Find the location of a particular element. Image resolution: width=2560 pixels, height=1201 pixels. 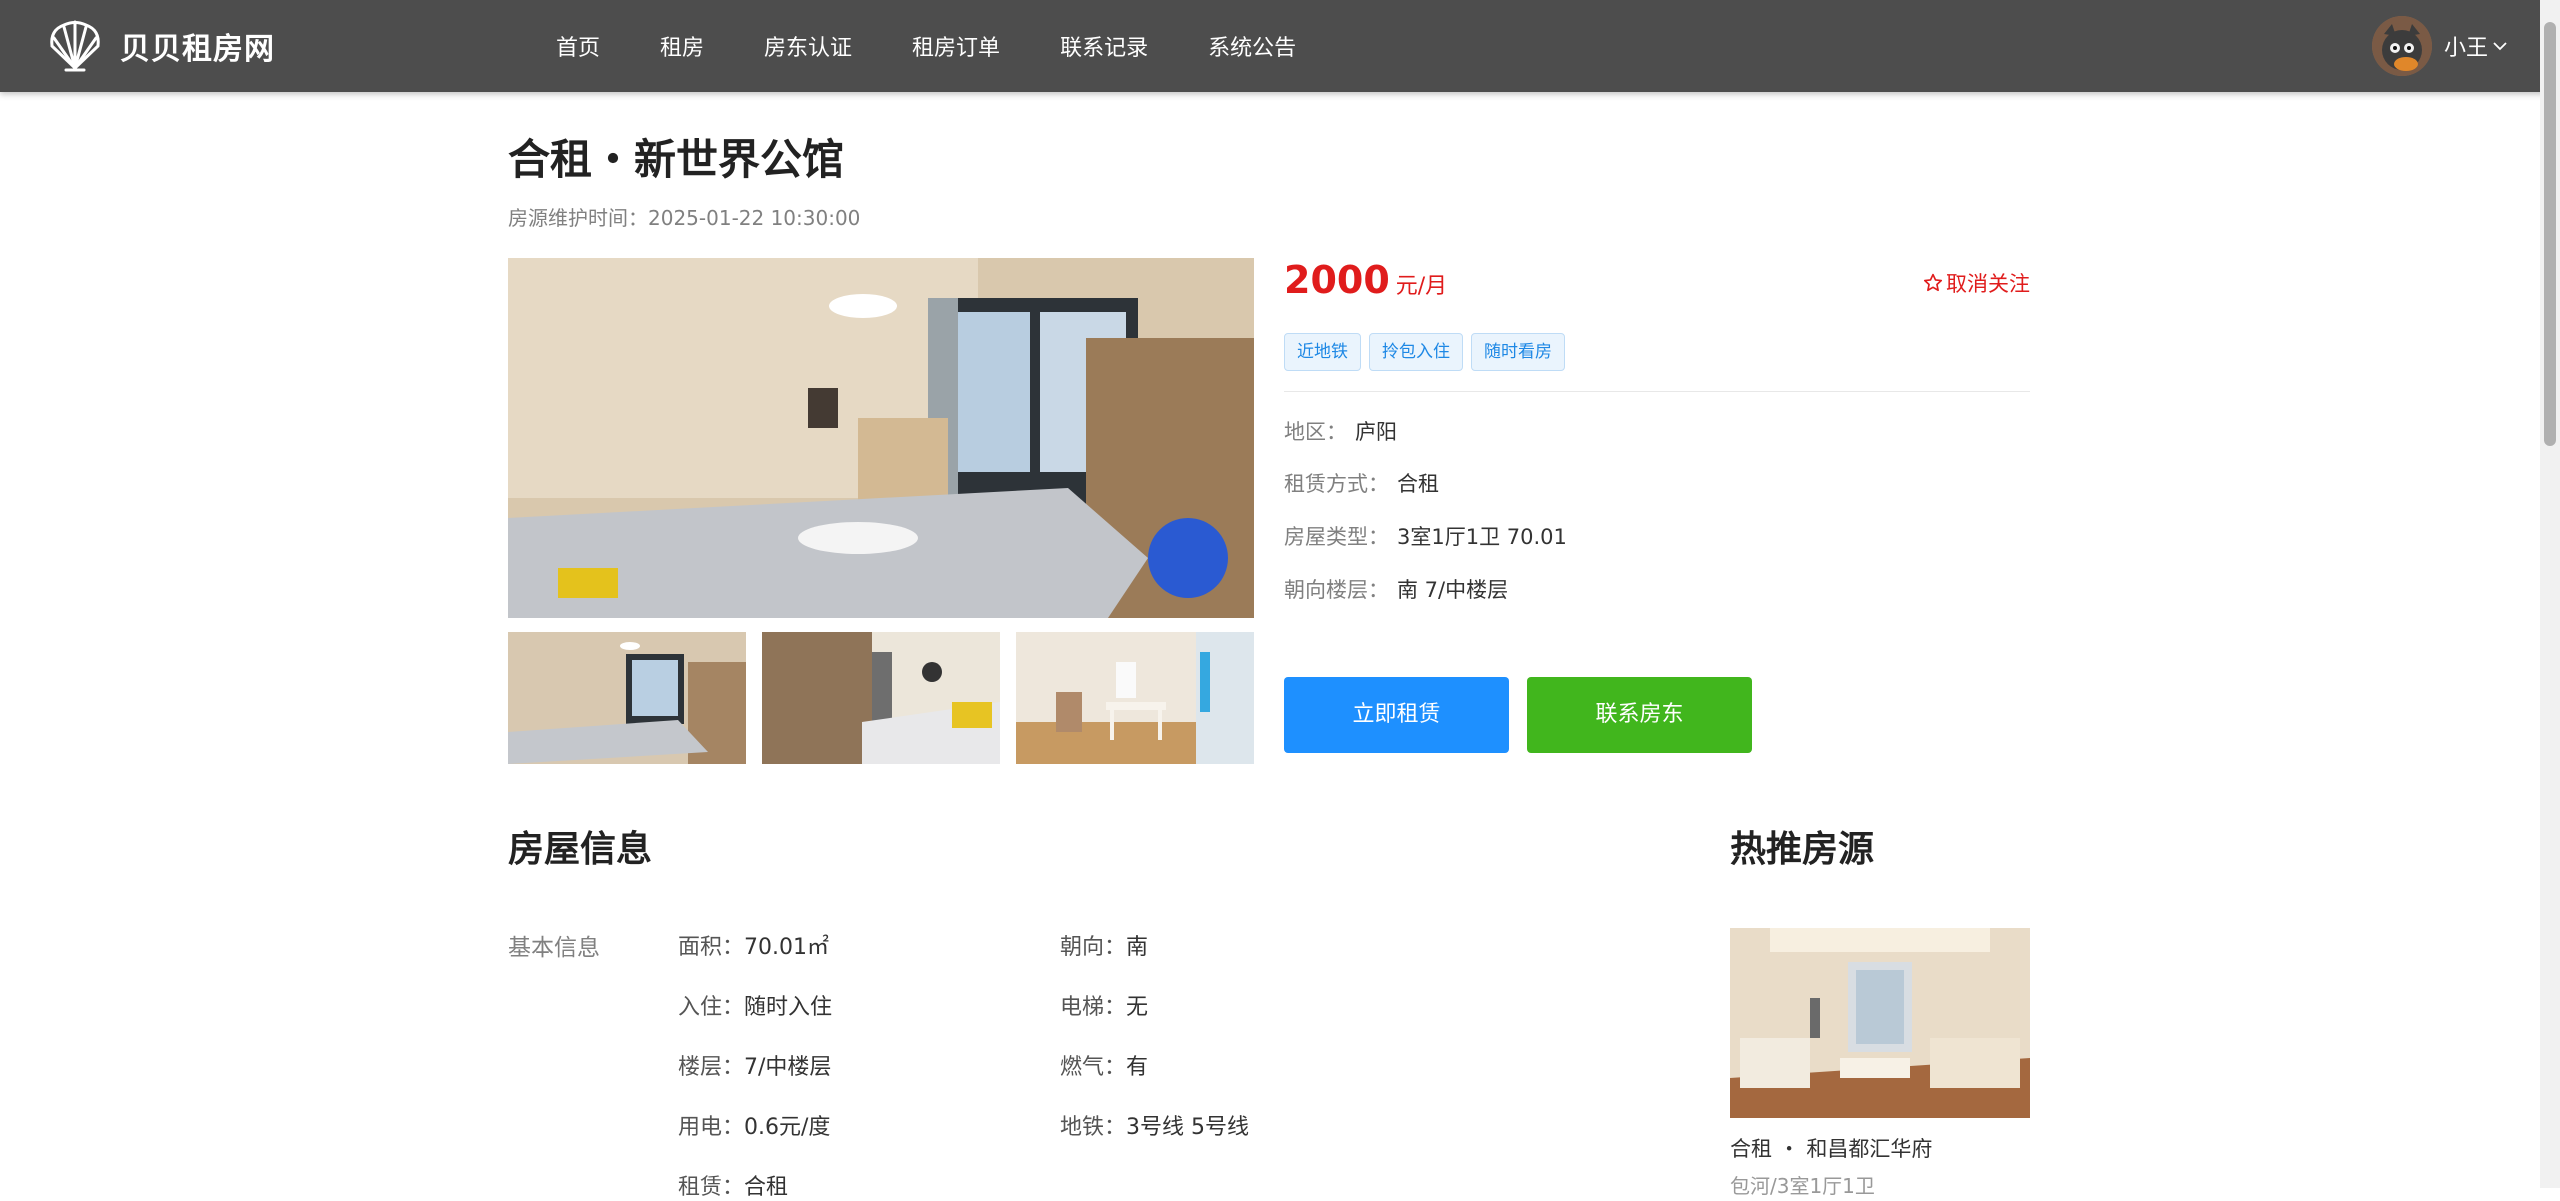

info-move-in: 入住：随时入住 is located at coordinates (755, 1005).